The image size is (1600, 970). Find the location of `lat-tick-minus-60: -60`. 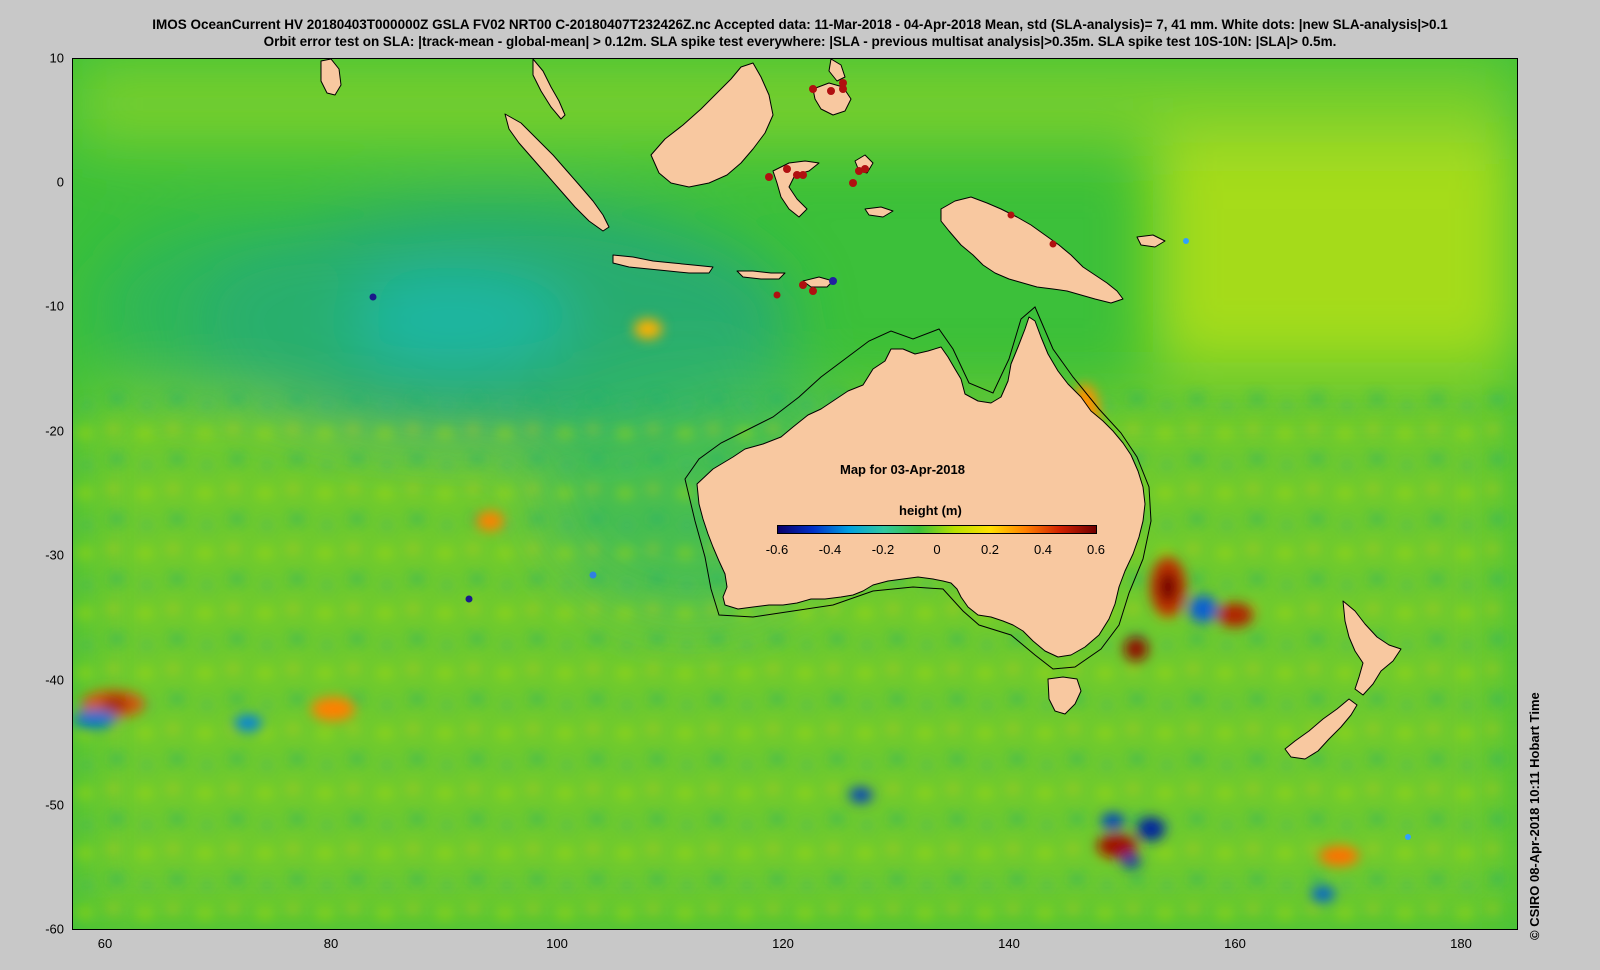

lat-tick-minus-60: -60 is located at coordinates (54, 929).